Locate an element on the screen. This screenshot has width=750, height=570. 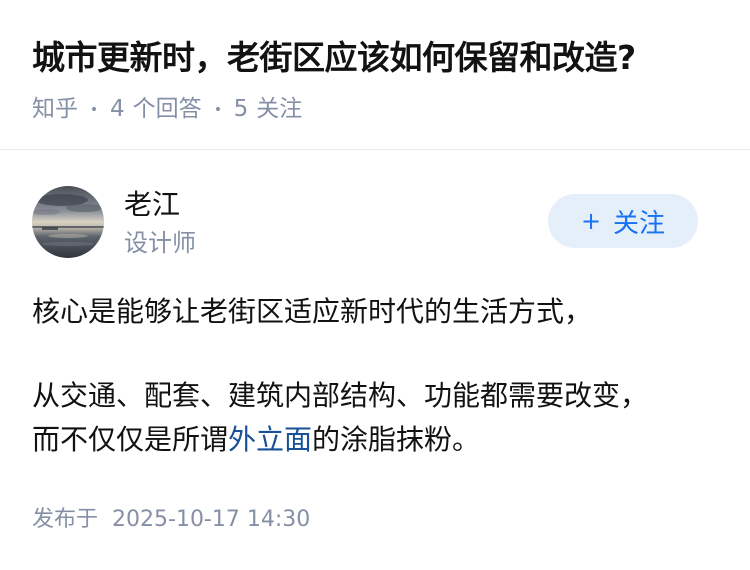
publish-timestamp: 2025-10-17 14:30 is located at coordinates (211, 519).